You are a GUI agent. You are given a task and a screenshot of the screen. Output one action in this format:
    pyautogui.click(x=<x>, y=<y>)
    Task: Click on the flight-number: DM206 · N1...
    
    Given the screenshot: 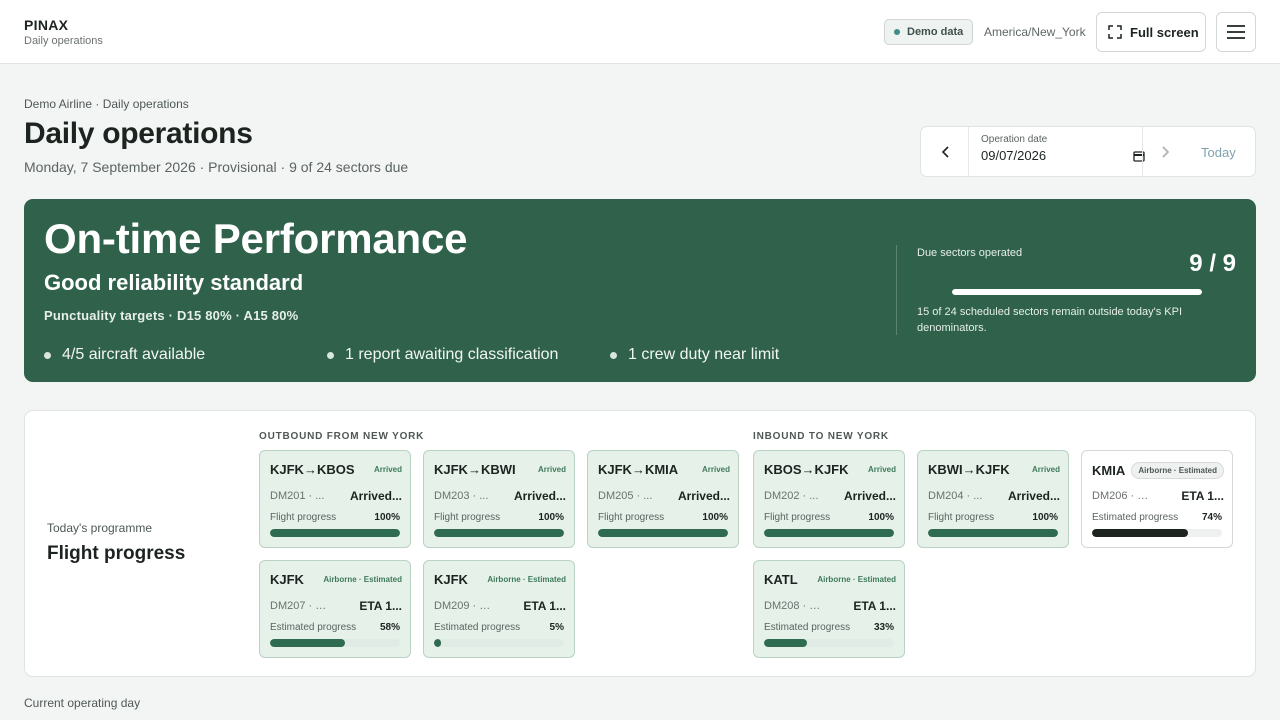 What is the action you would take?
    pyautogui.click(x=1124, y=496)
    